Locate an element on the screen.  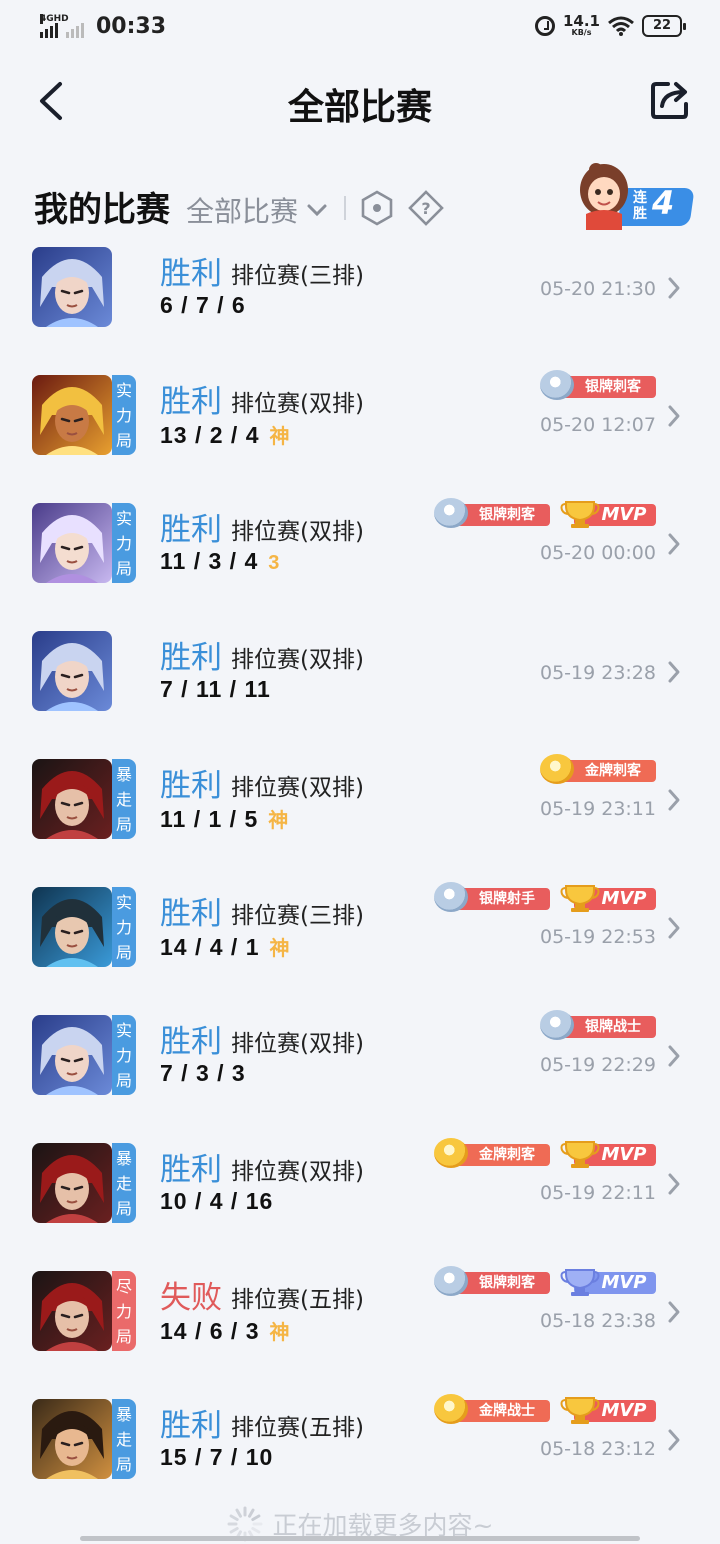
kda: 7 / 3 / 3 is located at coordinates (203, 1073).